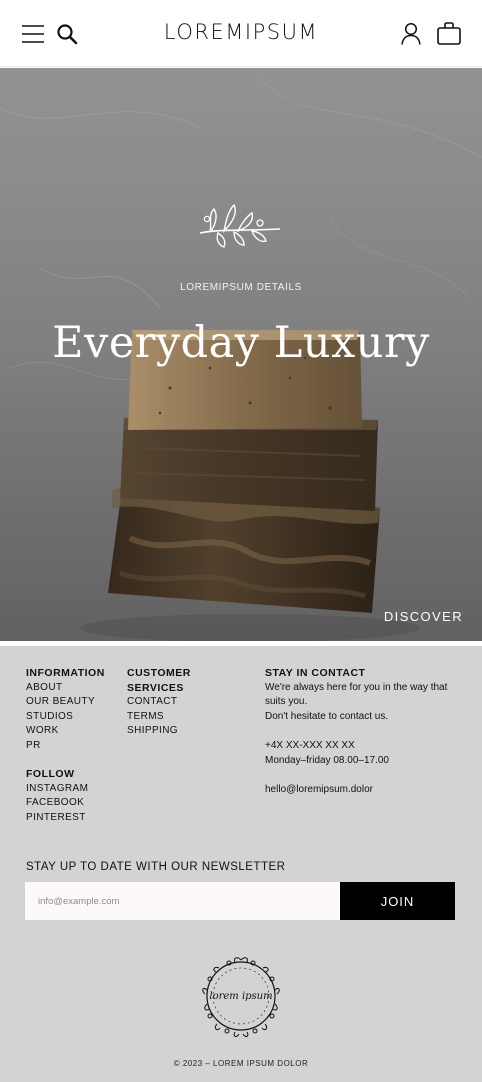 The width and height of the screenshot is (482, 1082). Describe the element at coordinates (241, 343) in the screenshot. I see `hero-title: Everyday Luxury` at that location.